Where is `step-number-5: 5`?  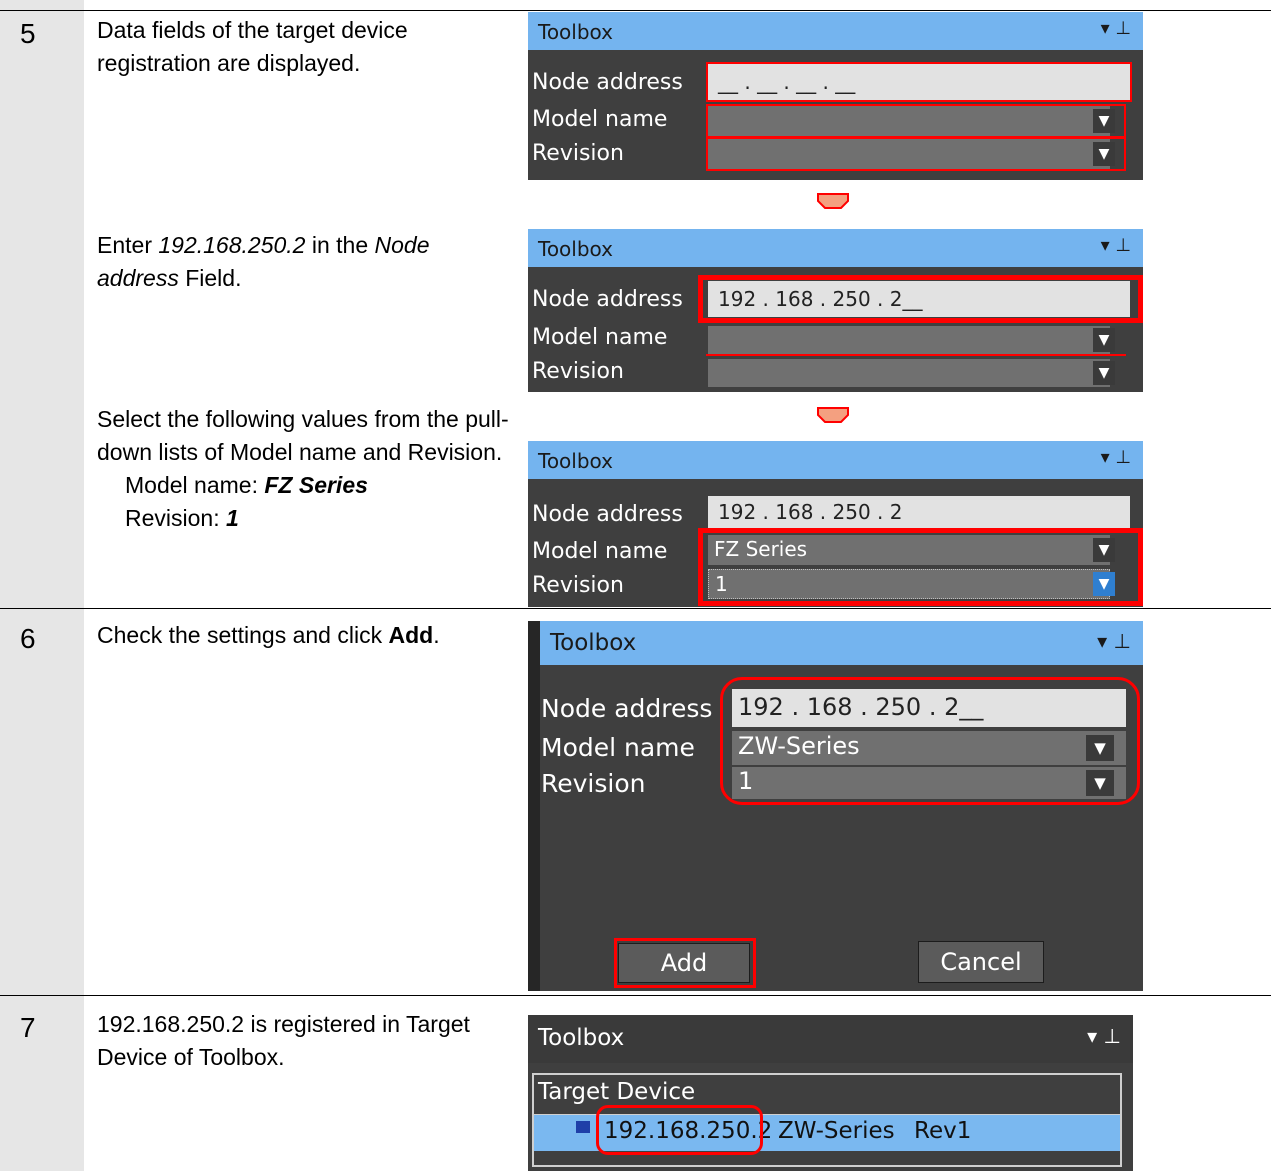 step-number-5: 5 is located at coordinates (28, 33).